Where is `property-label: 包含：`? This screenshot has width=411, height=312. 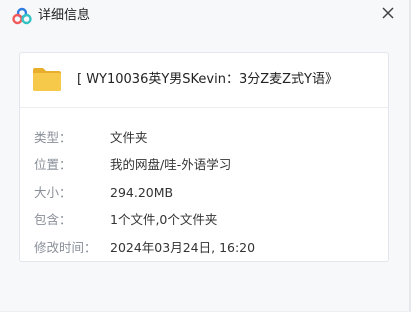 property-label: 包含： is located at coordinates (53, 219).